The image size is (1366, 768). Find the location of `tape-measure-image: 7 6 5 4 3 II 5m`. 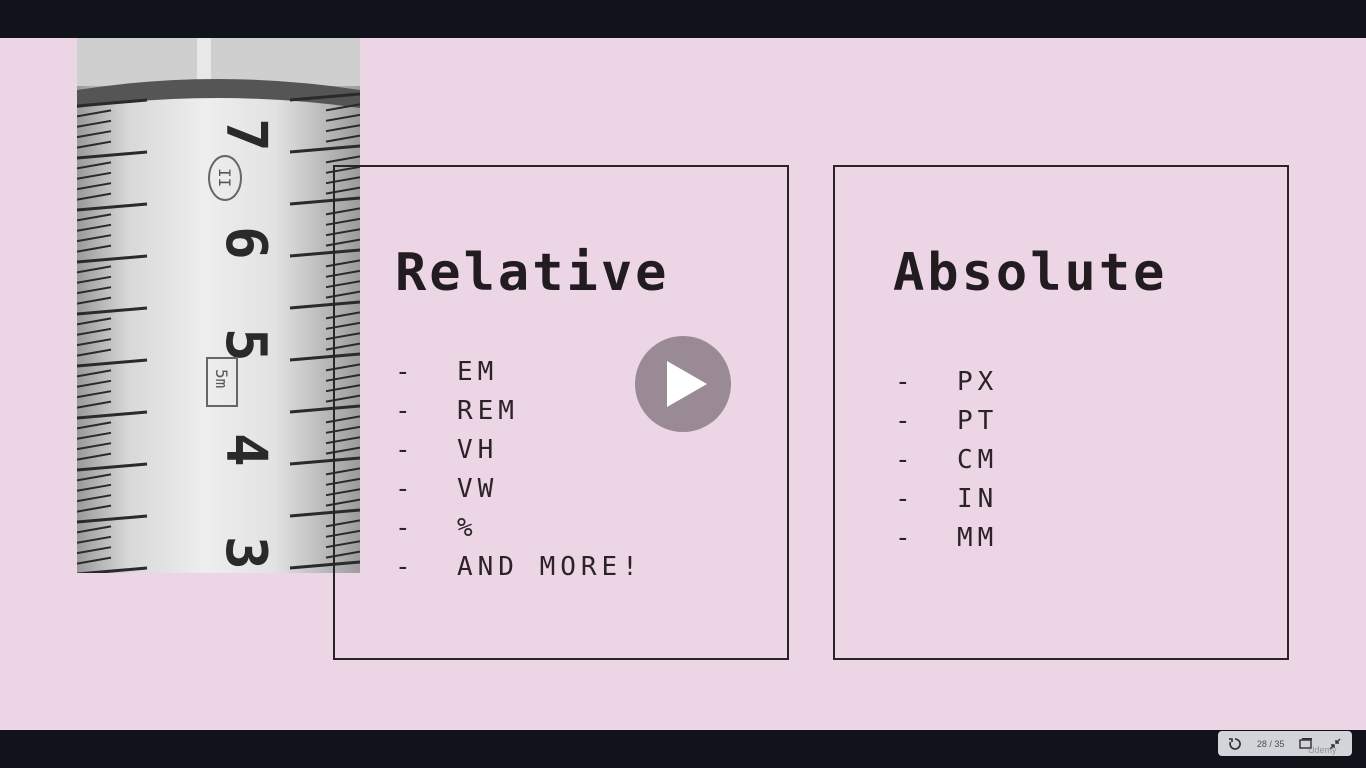

tape-measure-image: 7 6 5 4 3 II 5m is located at coordinates (218, 305).